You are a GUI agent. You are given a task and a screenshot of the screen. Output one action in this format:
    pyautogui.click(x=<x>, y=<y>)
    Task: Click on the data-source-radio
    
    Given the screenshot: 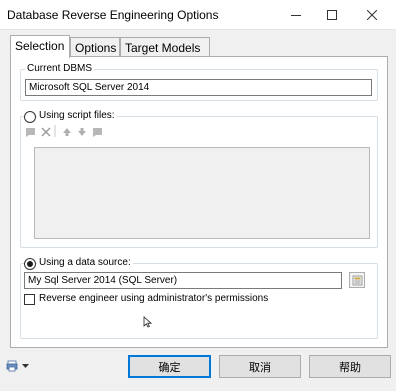 What is the action you would take?
    pyautogui.click(x=30, y=264)
    